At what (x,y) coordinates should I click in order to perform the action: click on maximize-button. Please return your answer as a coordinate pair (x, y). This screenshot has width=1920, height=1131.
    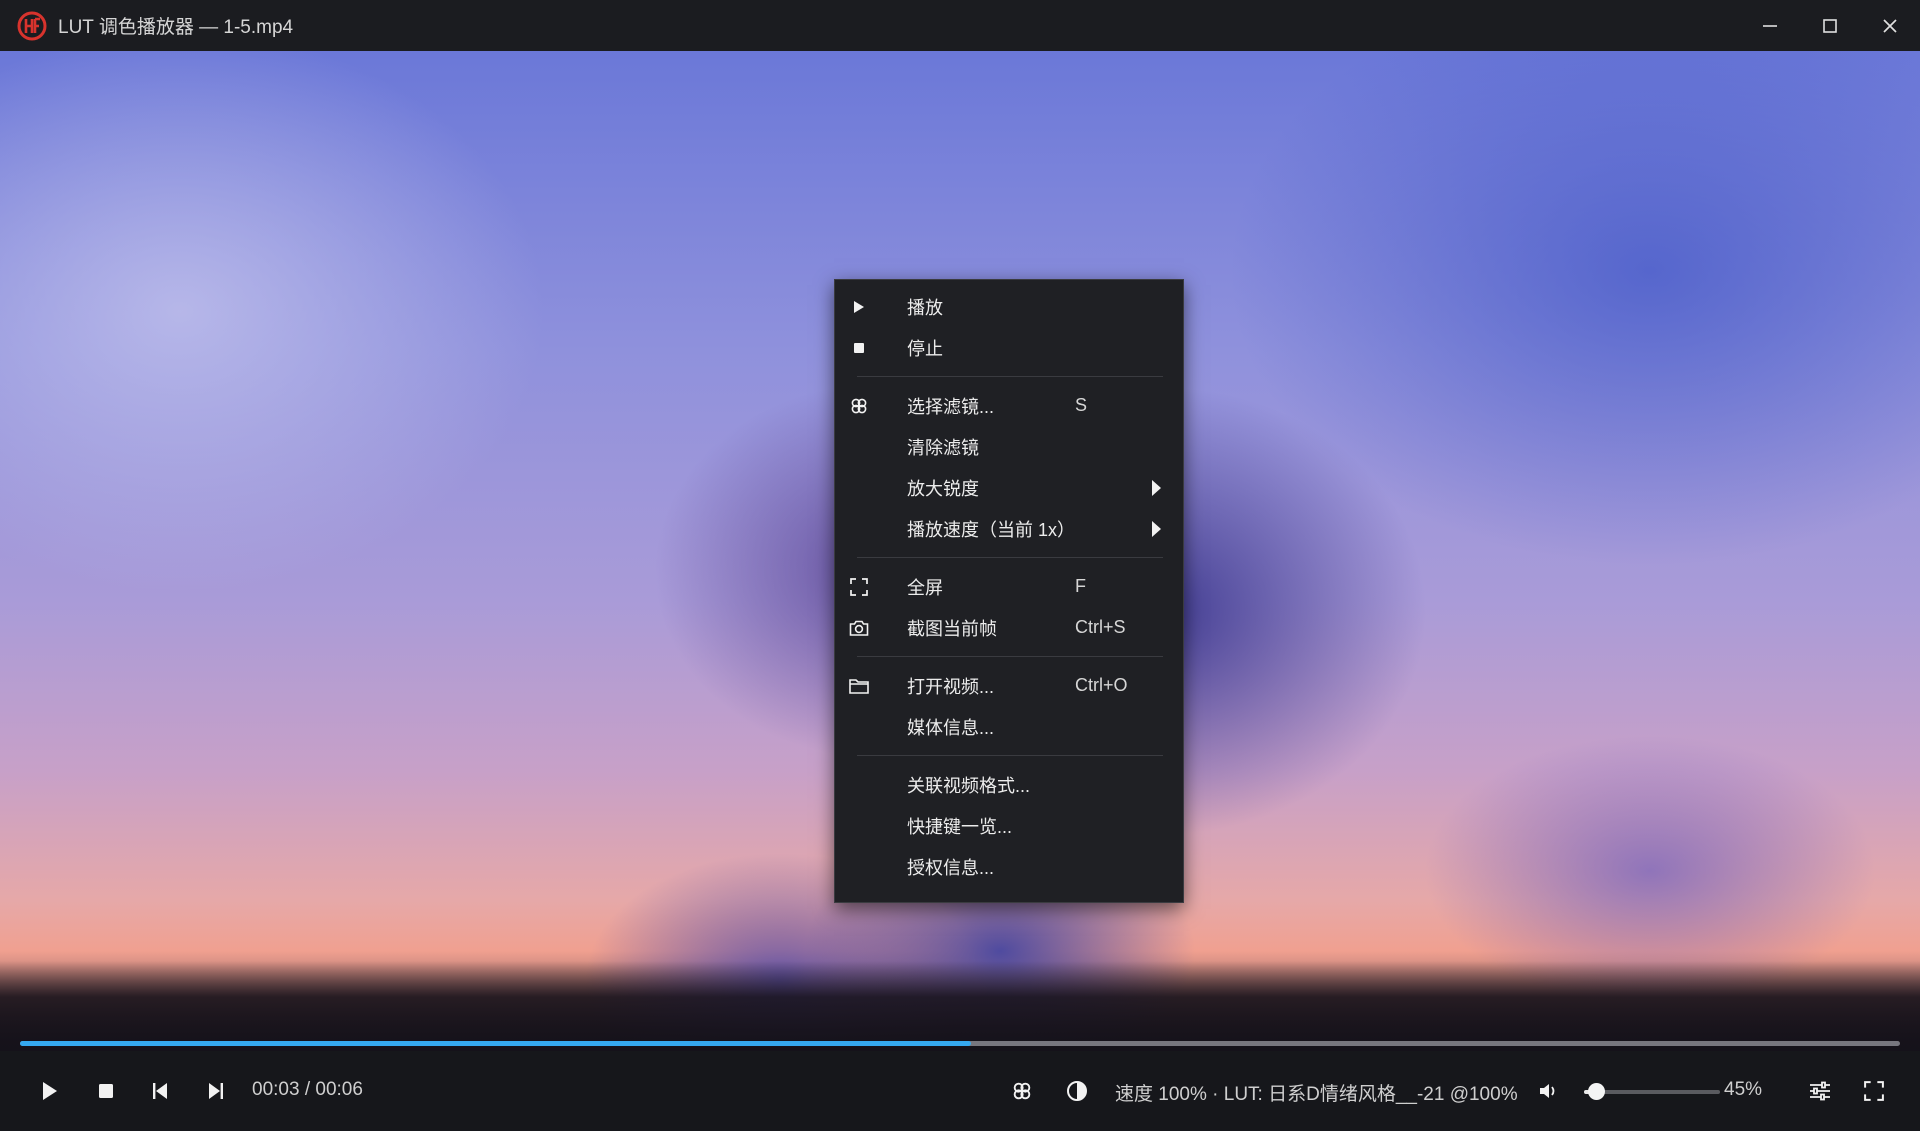
    Looking at the image, I should click on (1830, 25).